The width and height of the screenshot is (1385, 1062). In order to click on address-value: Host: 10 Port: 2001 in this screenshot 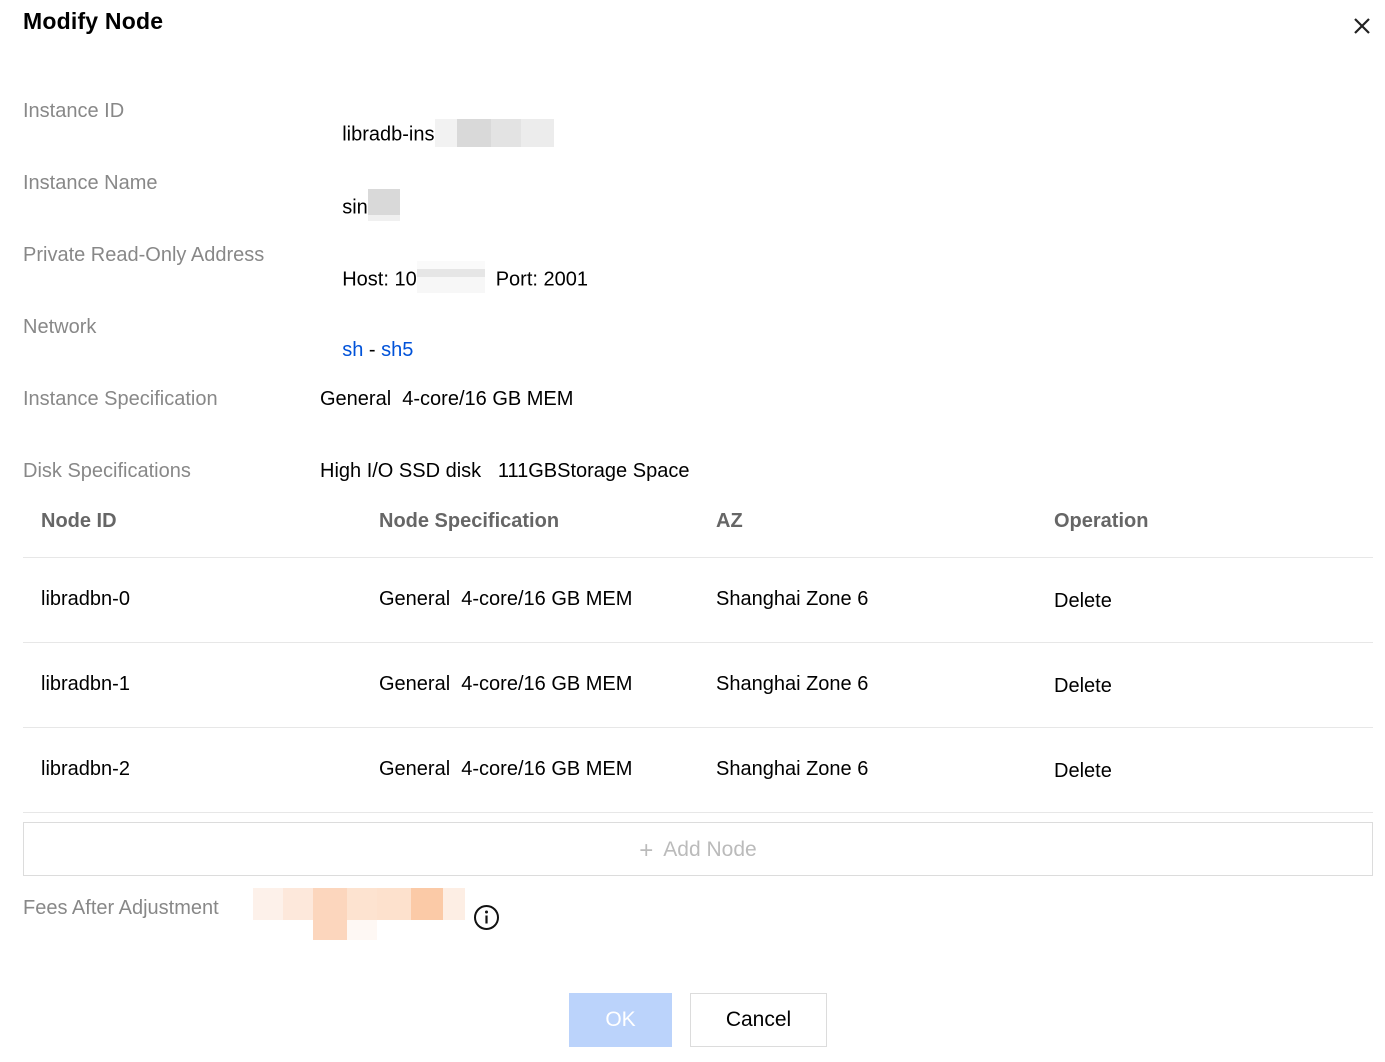, I will do `click(454, 280)`.